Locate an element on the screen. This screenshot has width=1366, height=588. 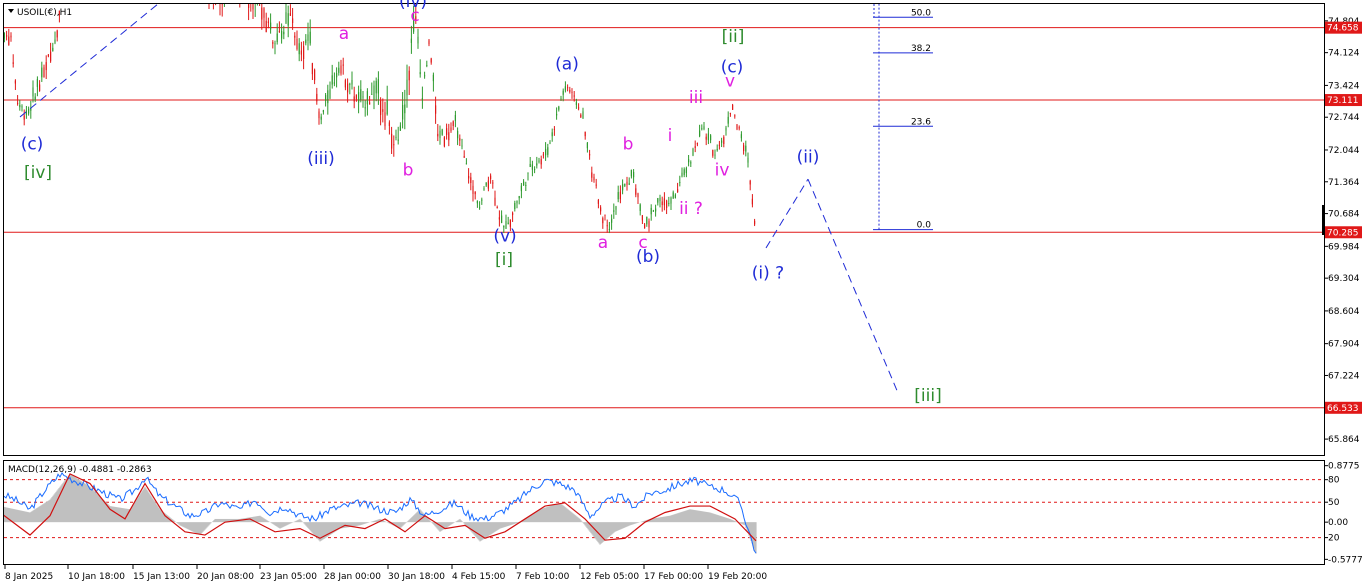
symbol-label: USOIL(€),H1 is located at coordinates (44, 13).